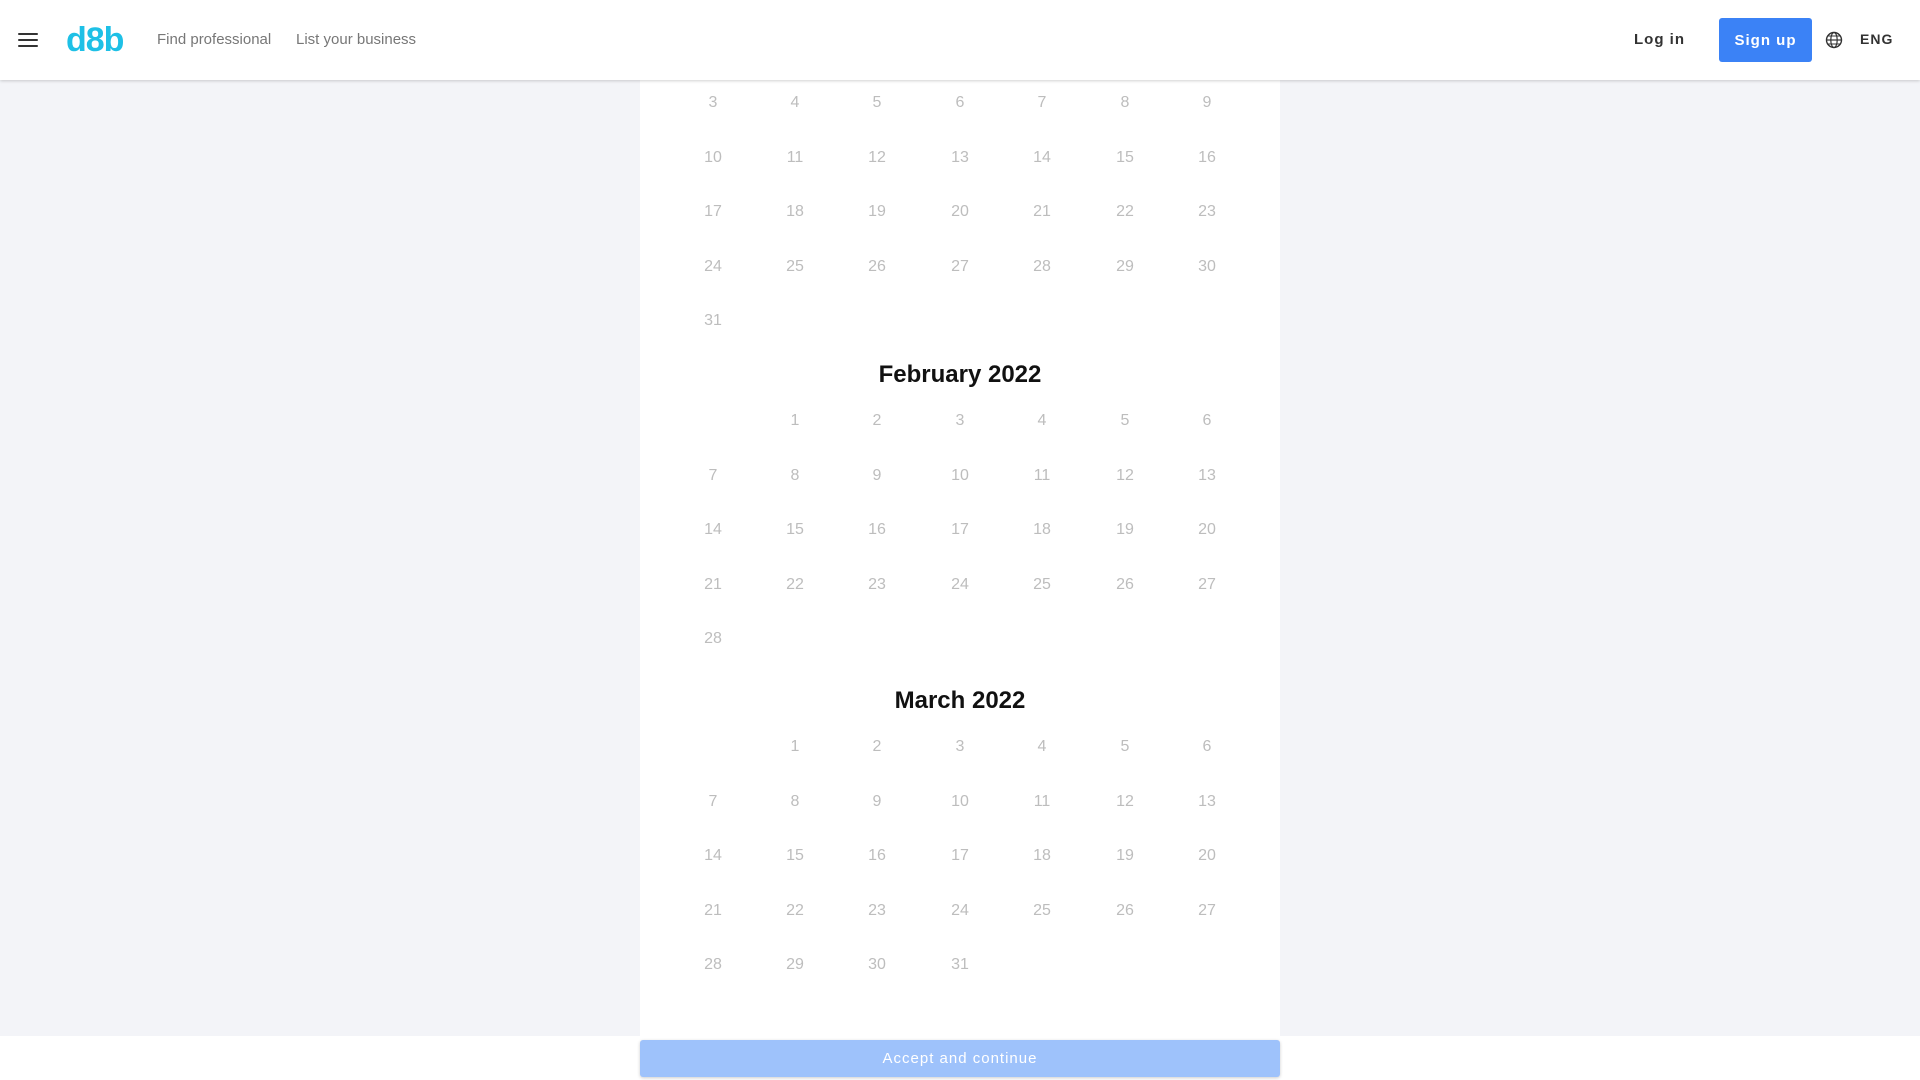 Image resolution: width=1920 pixels, height=1080 pixels. I want to click on calendar-week-row: 24 25 26 27 28 29 30, so click(960, 271).